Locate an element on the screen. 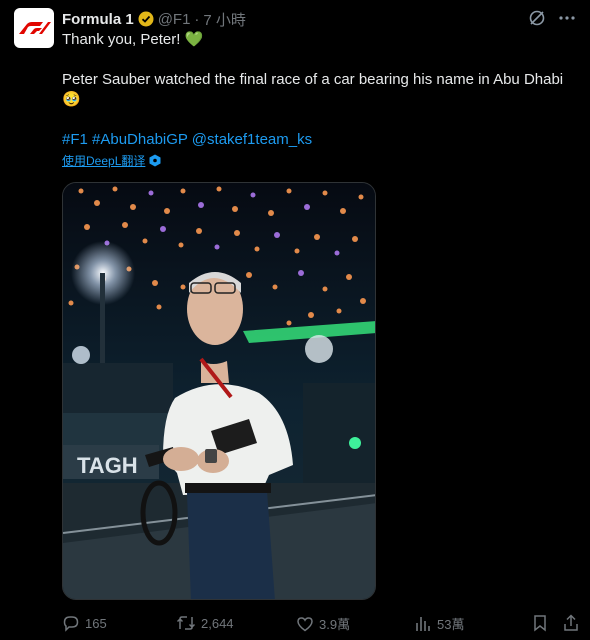 This screenshot has width=590, height=640. share-button is located at coordinates (571, 623).